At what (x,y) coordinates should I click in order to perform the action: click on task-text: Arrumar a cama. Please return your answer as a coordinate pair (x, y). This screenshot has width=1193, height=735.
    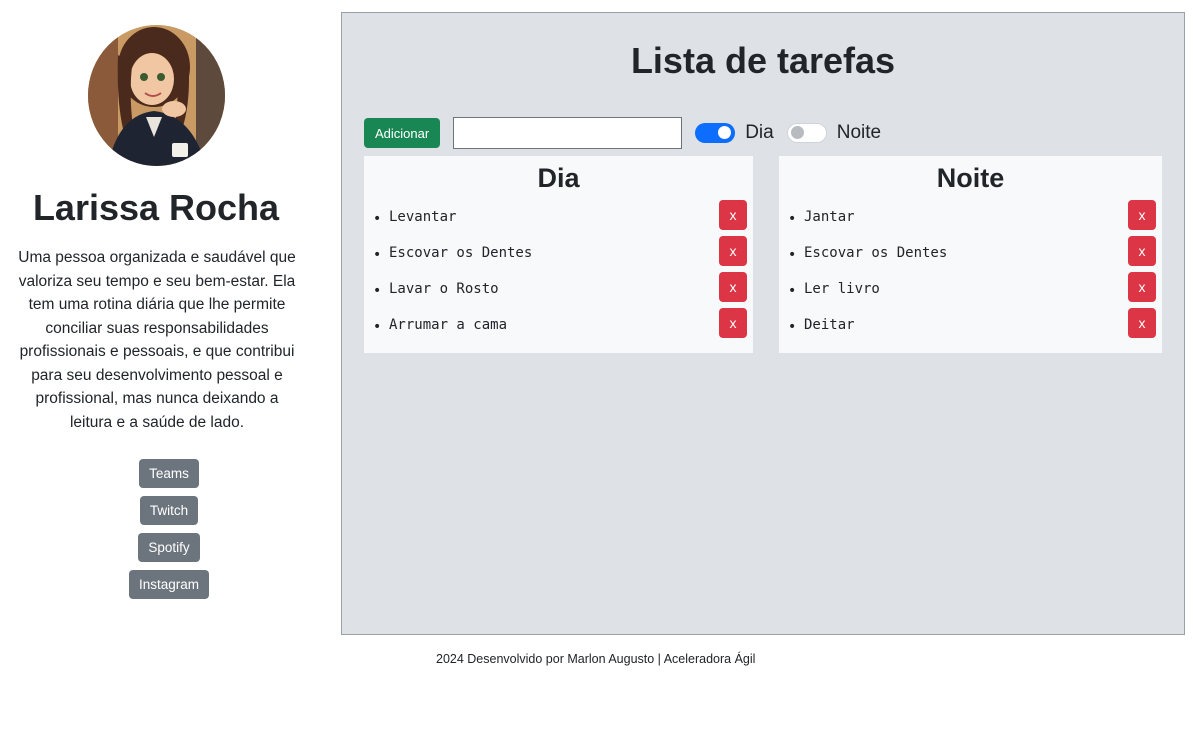
    Looking at the image, I should click on (448, 325).